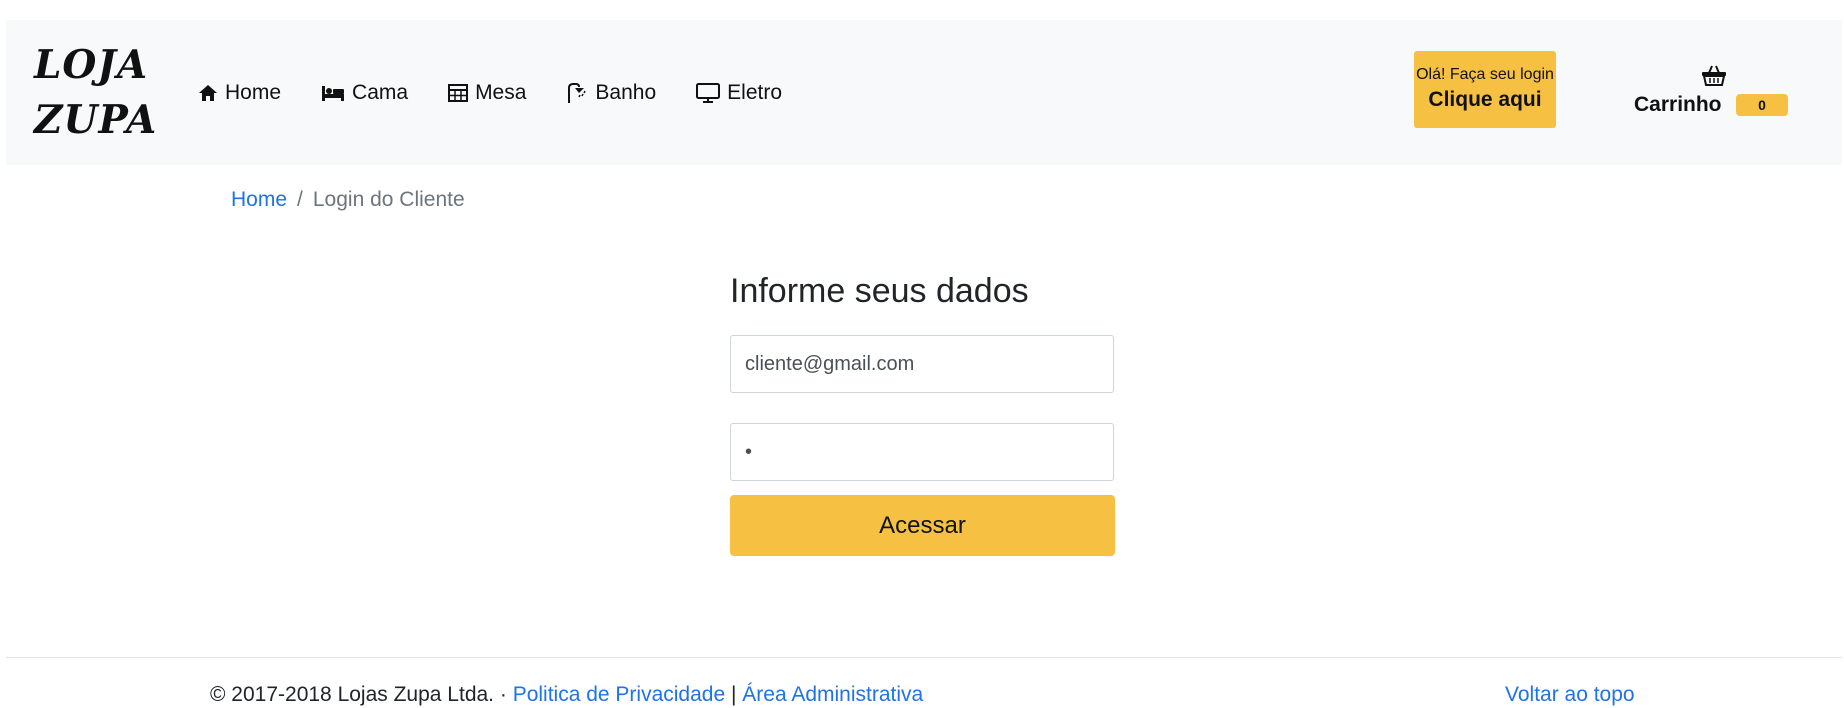  What do you see at coordinates (96, 93) in the screenshot?
I see `brand-logo: LOJA ZUPA` at bounding box center [96, 93].